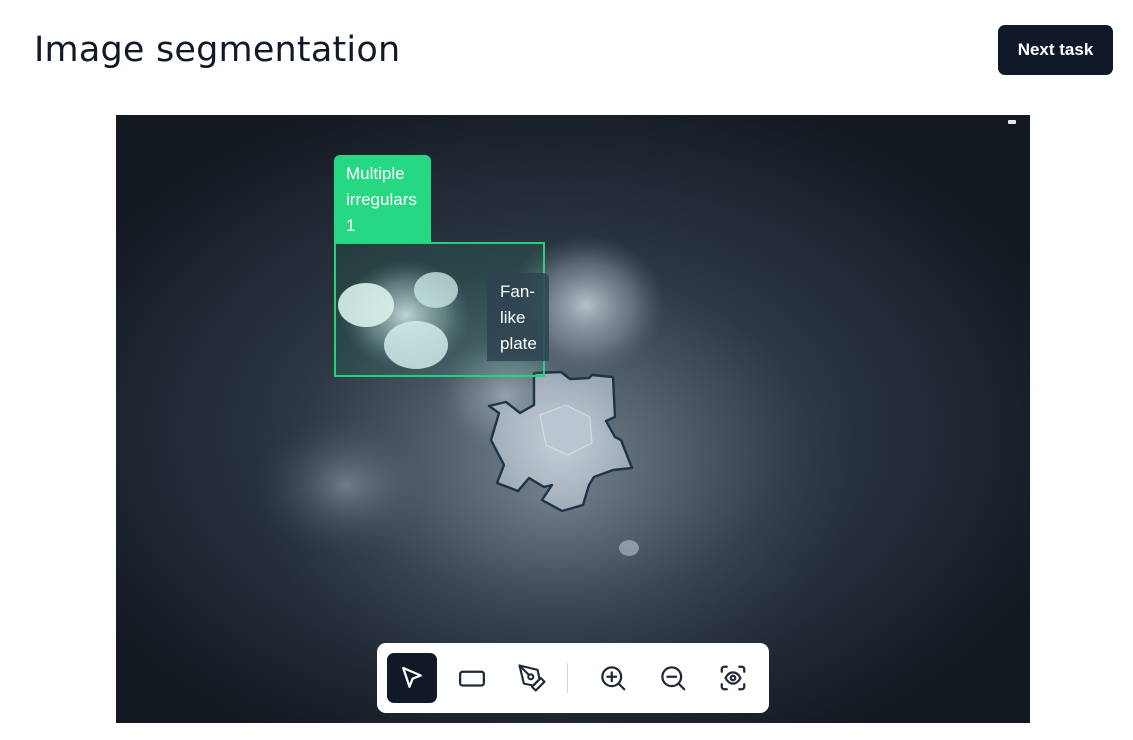 This screenshot has width=1133, height=740. Describe the element at coordinates (1055, 50) in the screenshot. I see `next-task-button: Next task` at that location.